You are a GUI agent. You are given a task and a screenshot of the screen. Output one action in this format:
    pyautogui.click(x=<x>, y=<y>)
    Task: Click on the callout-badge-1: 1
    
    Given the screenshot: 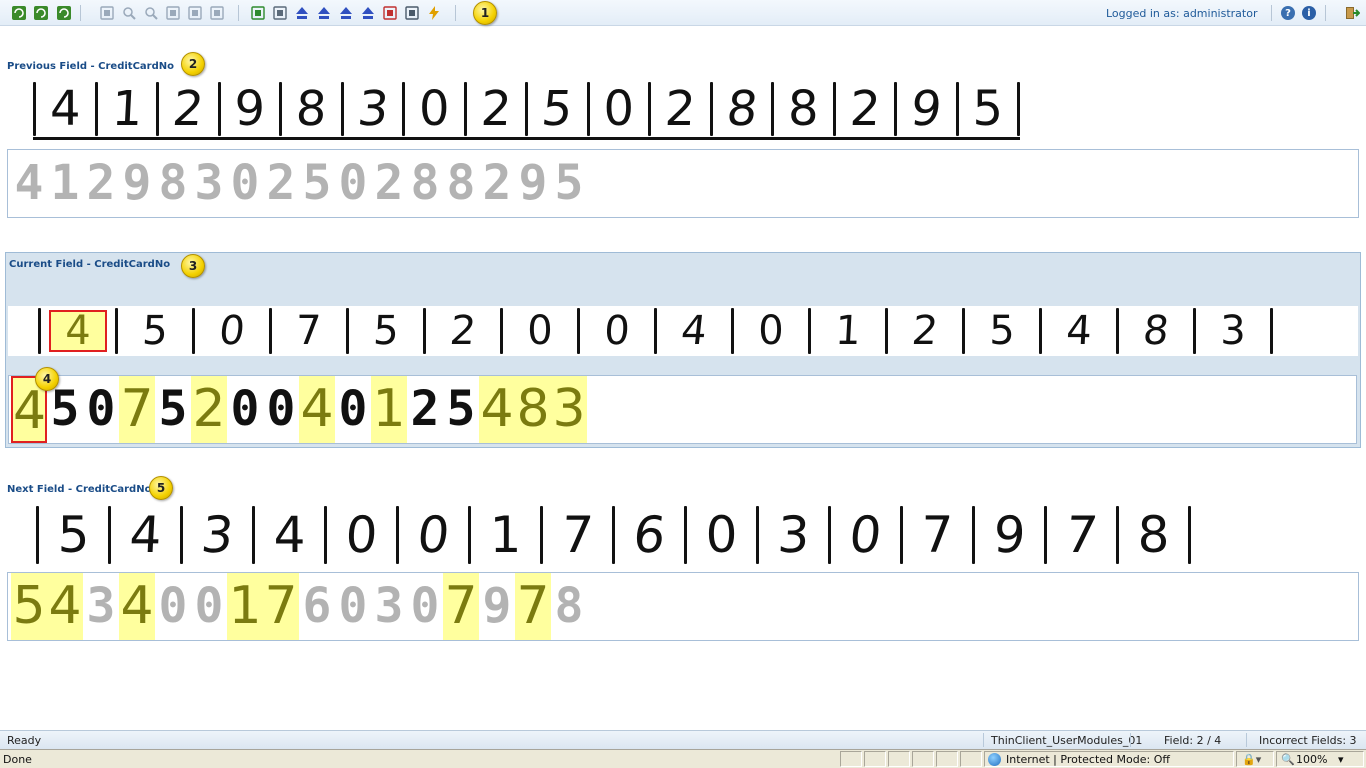 What is the action you would take?
    pyautogui.click(x=485, y=13)
    